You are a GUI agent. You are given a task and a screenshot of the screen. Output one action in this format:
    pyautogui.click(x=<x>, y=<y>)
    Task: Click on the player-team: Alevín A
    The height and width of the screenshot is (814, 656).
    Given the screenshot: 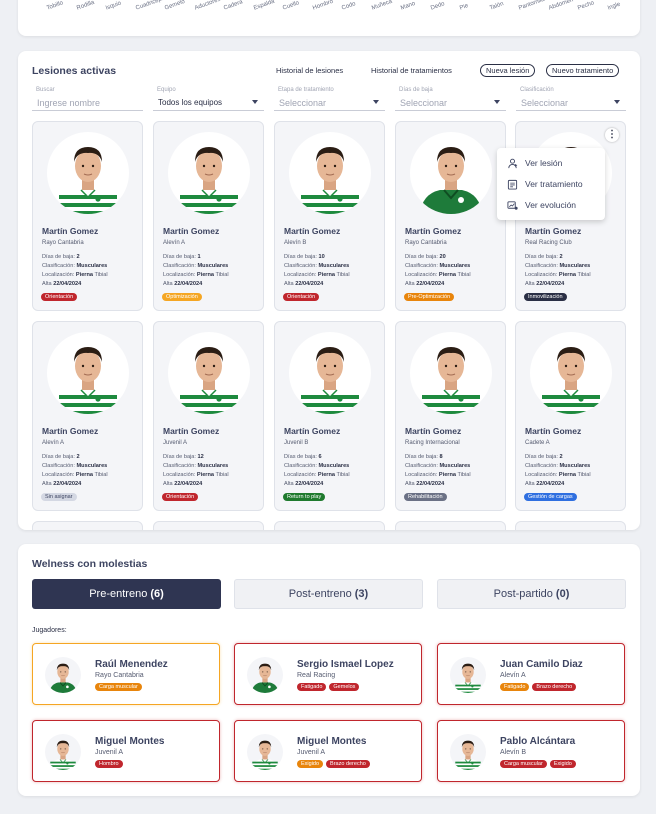 What is the action you would take?
    pyautogui.click(x=513, y=675)
    